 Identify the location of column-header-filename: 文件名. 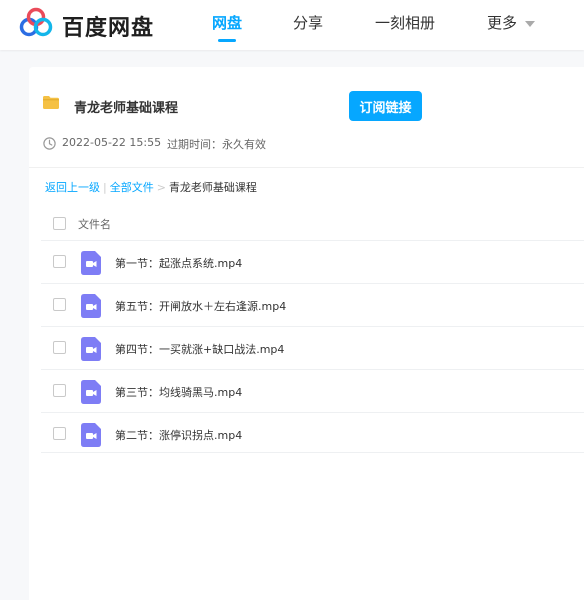
(94, 224).